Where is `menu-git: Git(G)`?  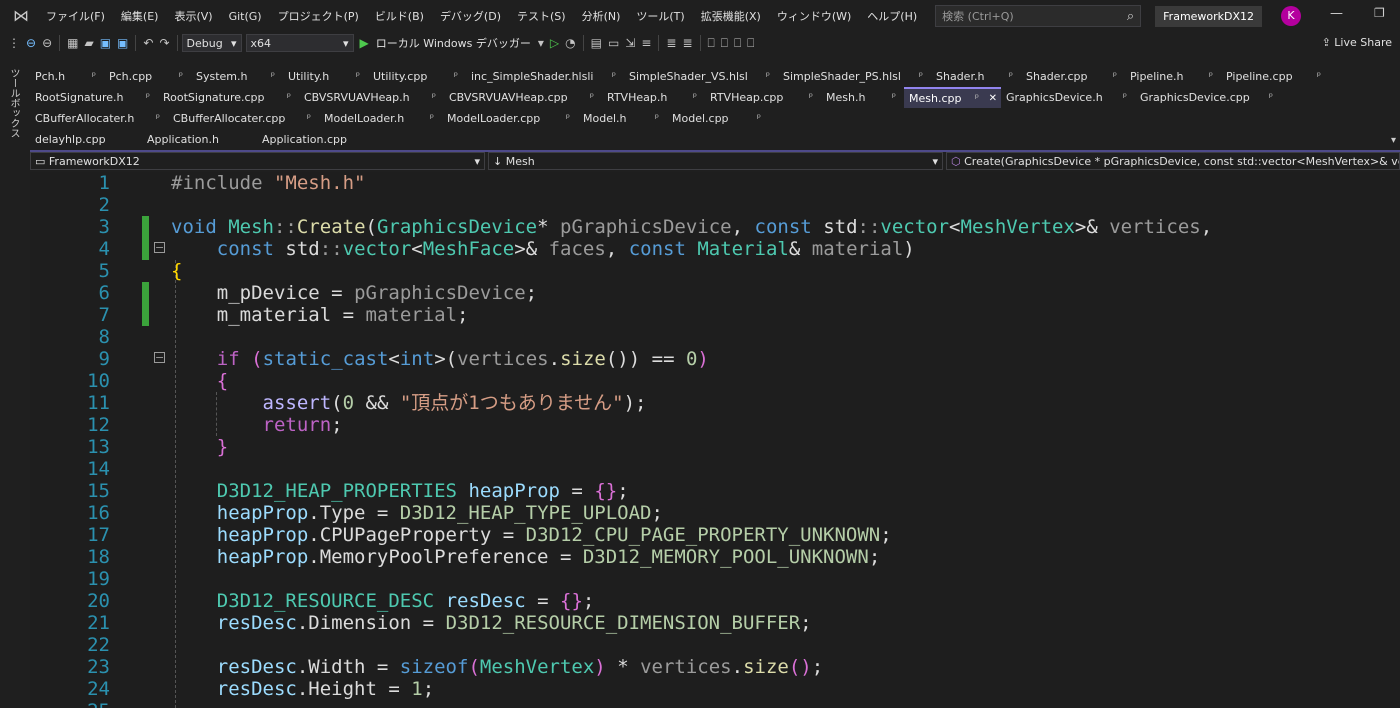 menu-git: Git(G) is located at coordinates (245, 16).